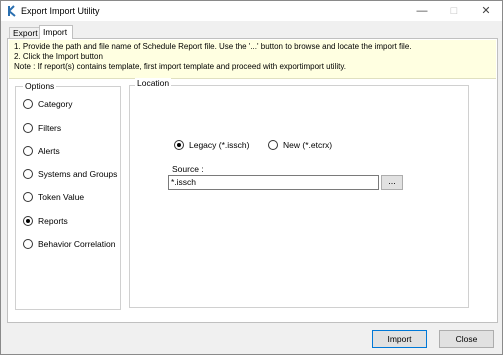 The image size is (503, 355). What do you see at coordinates (219, 145) in the screenshot?
I see `format-label: Legacy (*.issch)` at bounding box center [219, 145].